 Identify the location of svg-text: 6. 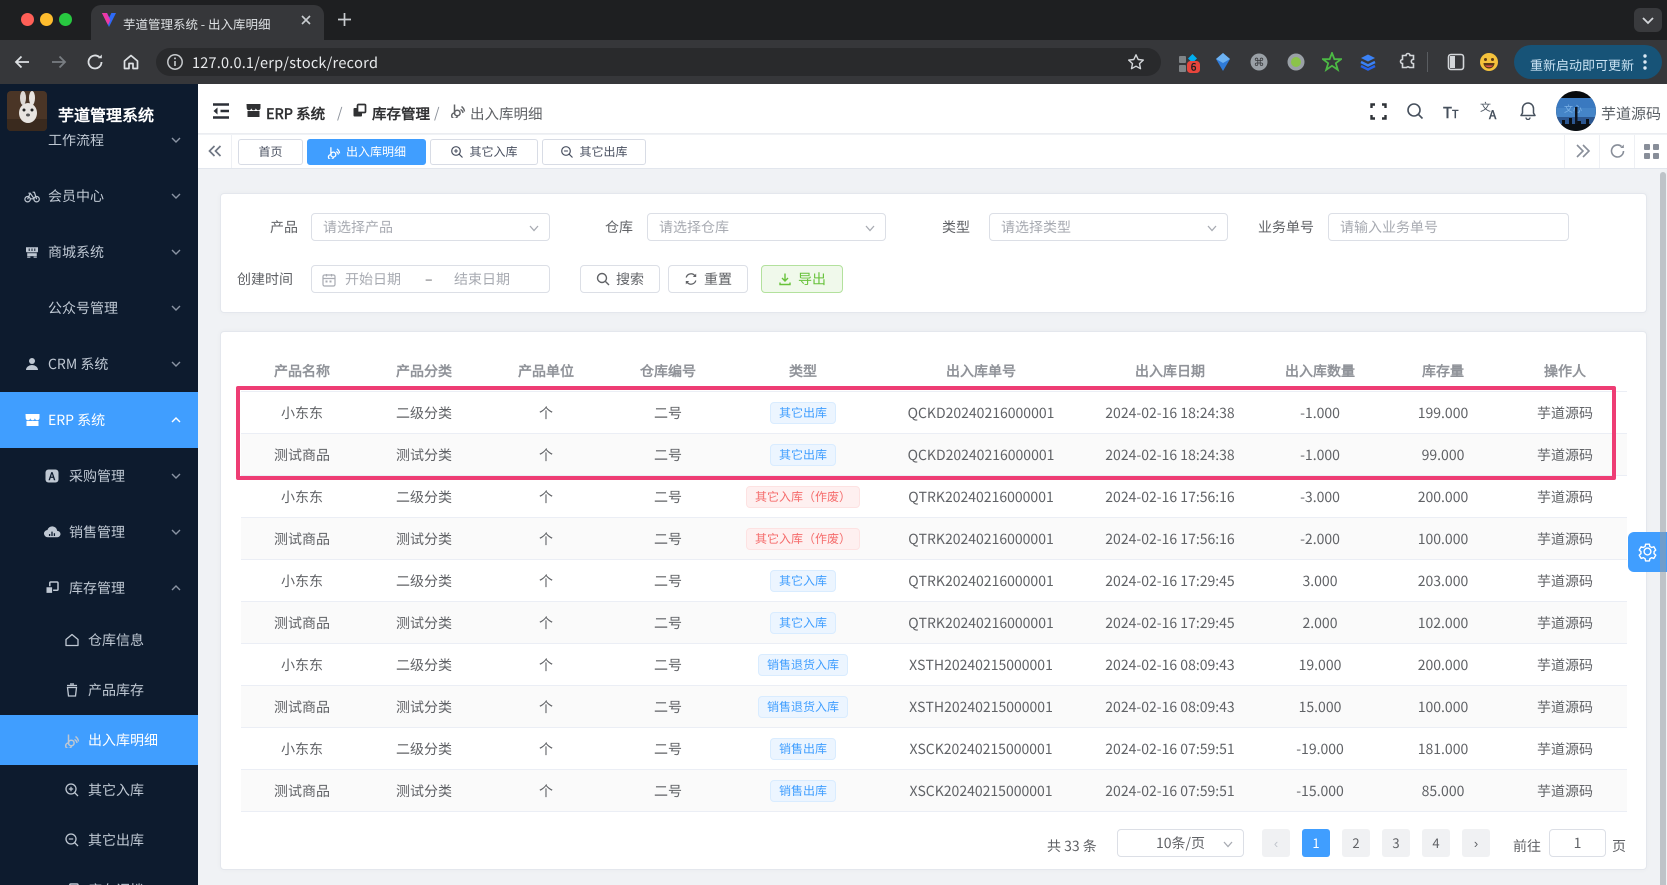
(1194, 66).